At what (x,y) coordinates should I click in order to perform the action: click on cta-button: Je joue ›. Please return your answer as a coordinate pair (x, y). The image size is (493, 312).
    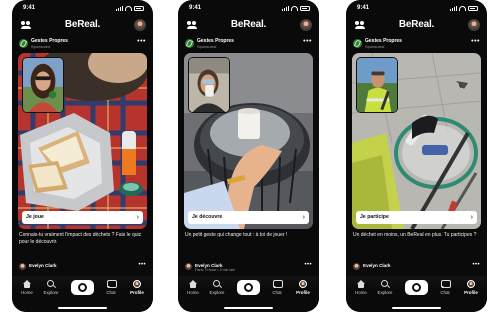
    Looking at the image, I should click on (82, 217).